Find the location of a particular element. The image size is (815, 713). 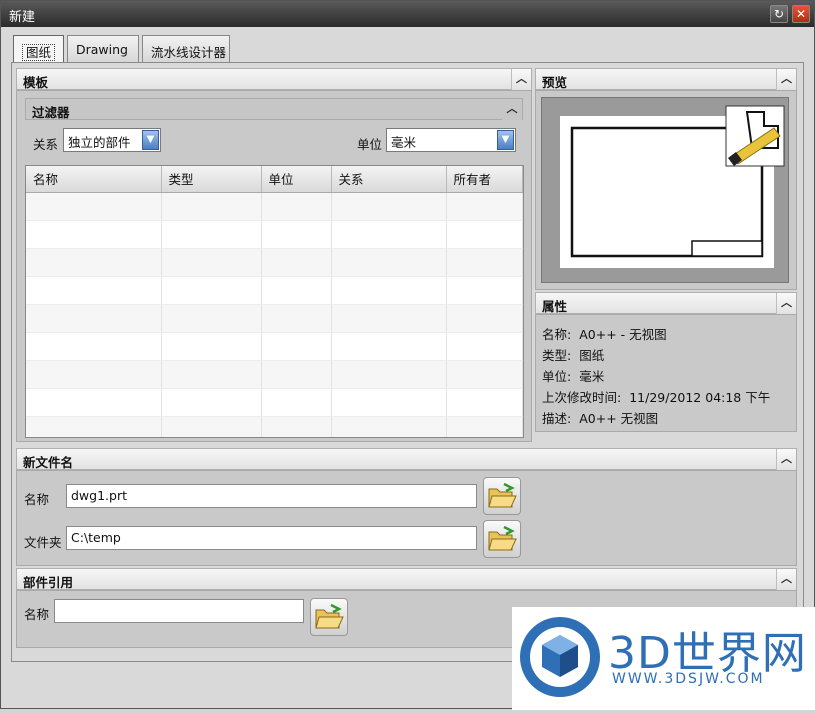

drawing-sheet-thumbnail is located at coordinates (672, 186).